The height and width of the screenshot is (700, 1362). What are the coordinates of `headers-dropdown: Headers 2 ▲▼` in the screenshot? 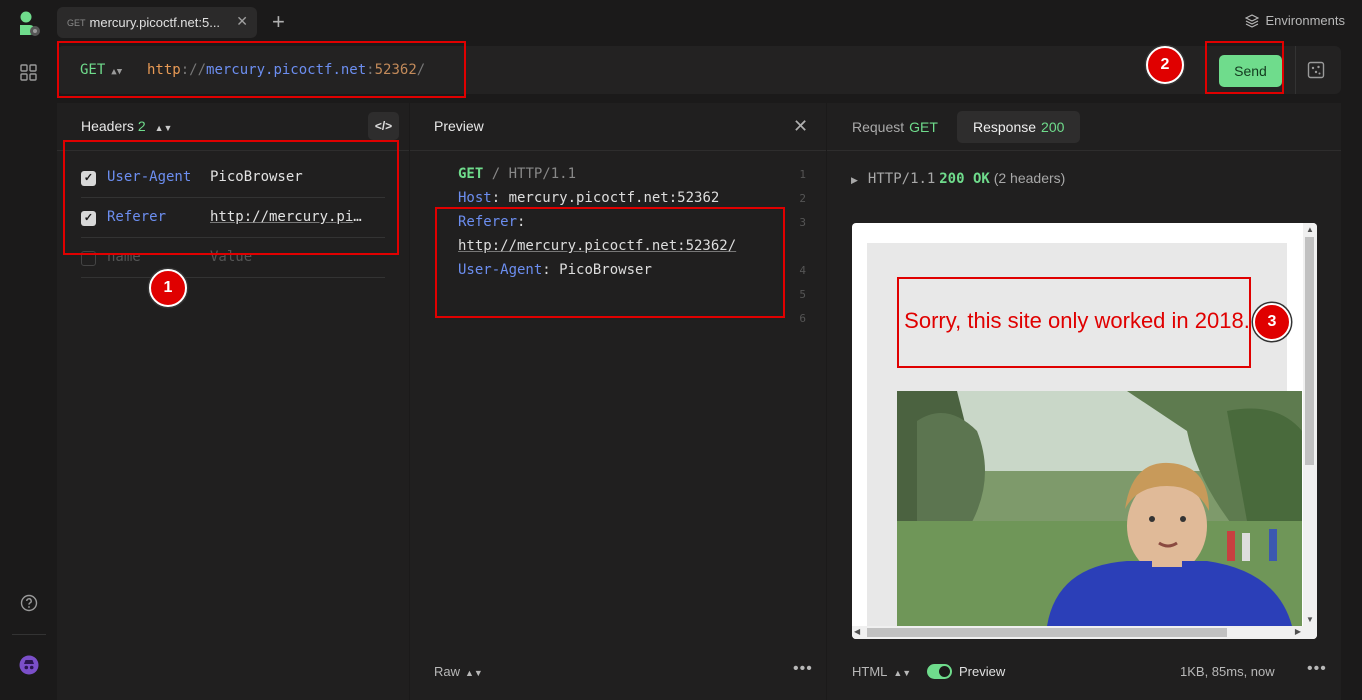 It's located at (126, 126).